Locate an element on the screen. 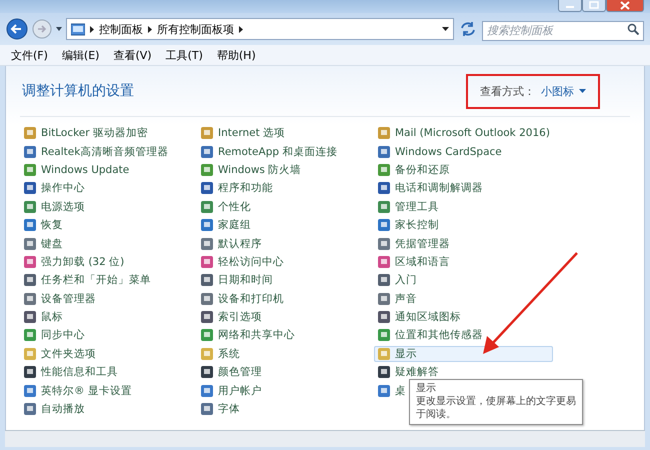 The width and height of the screenshot is (650, 450). tooltip-title: 显示 is located at coordinates (426, 389).